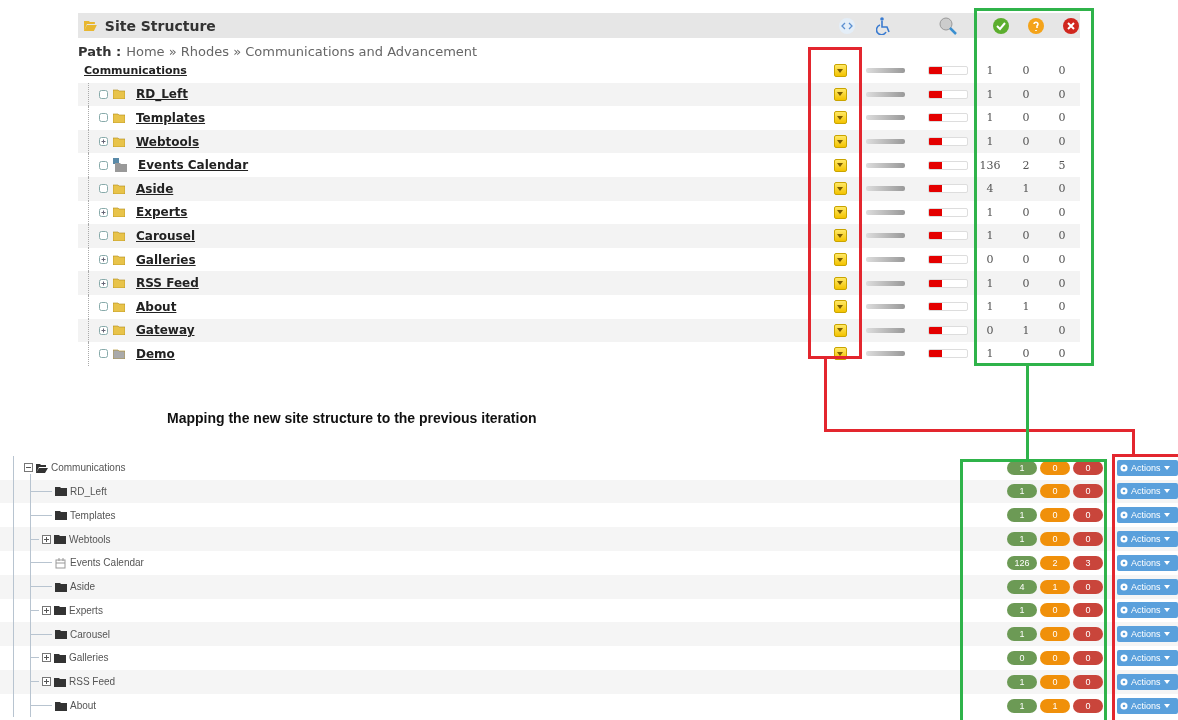 The height and width of the screenshot is (720, 1178). I want to click on open-folder-icon, so click(90, 25).